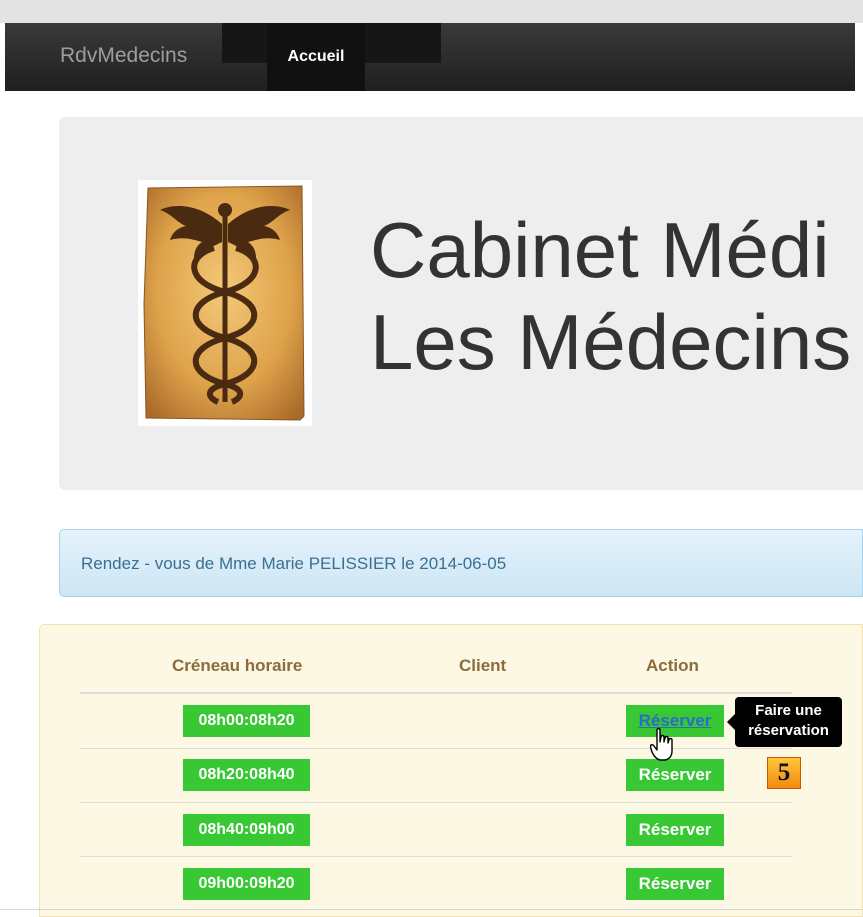 This screenshot has height=917, width=863. I want to click on tooltip: Faire une réservation, so click(788, 722).